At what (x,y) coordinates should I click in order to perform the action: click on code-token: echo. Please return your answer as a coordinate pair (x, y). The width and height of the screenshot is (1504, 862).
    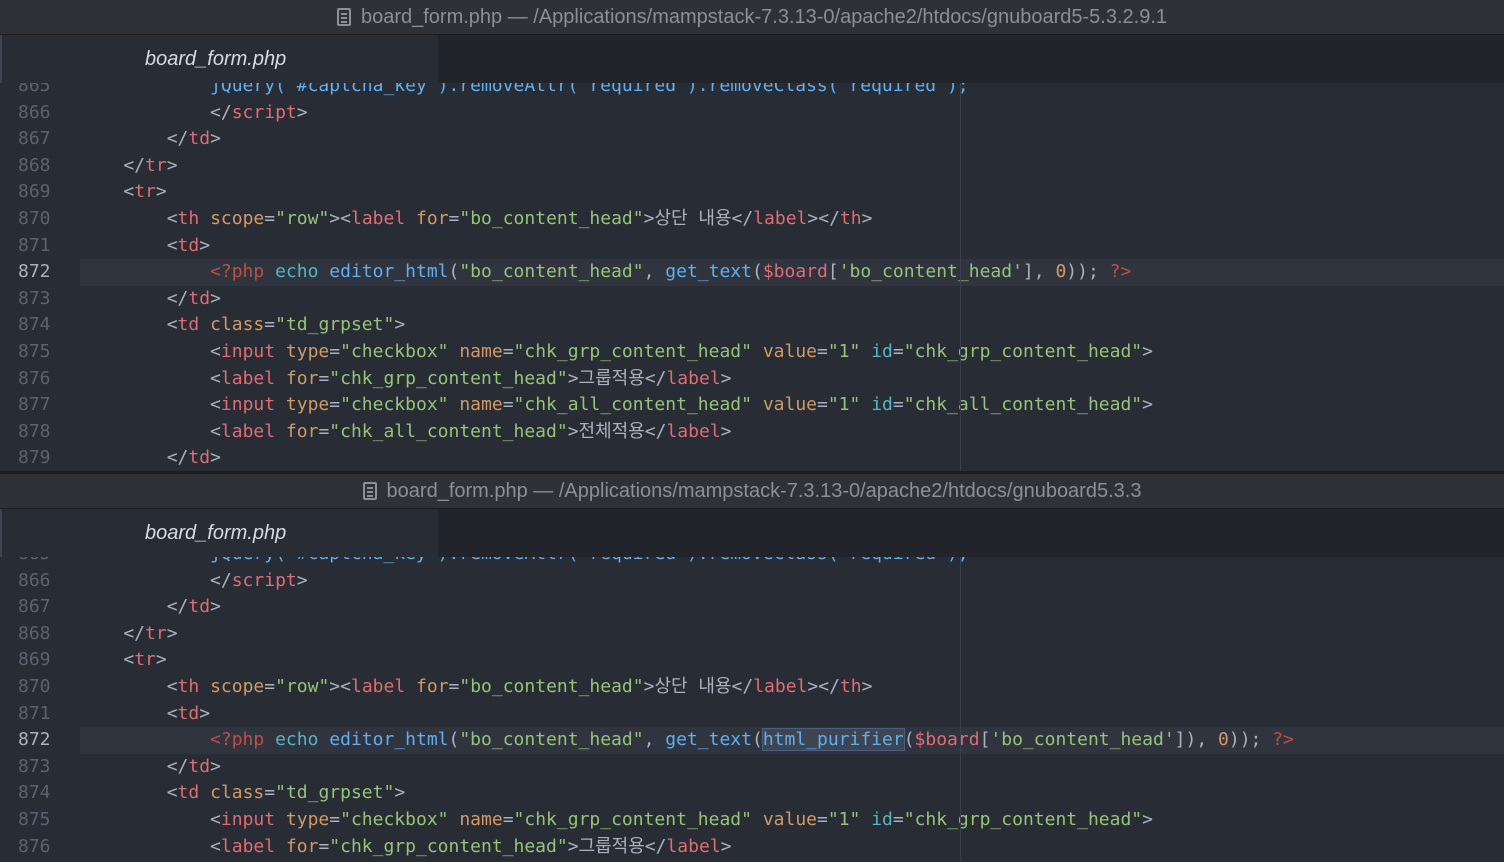
    Looking at the image, I should click on (297, 272).